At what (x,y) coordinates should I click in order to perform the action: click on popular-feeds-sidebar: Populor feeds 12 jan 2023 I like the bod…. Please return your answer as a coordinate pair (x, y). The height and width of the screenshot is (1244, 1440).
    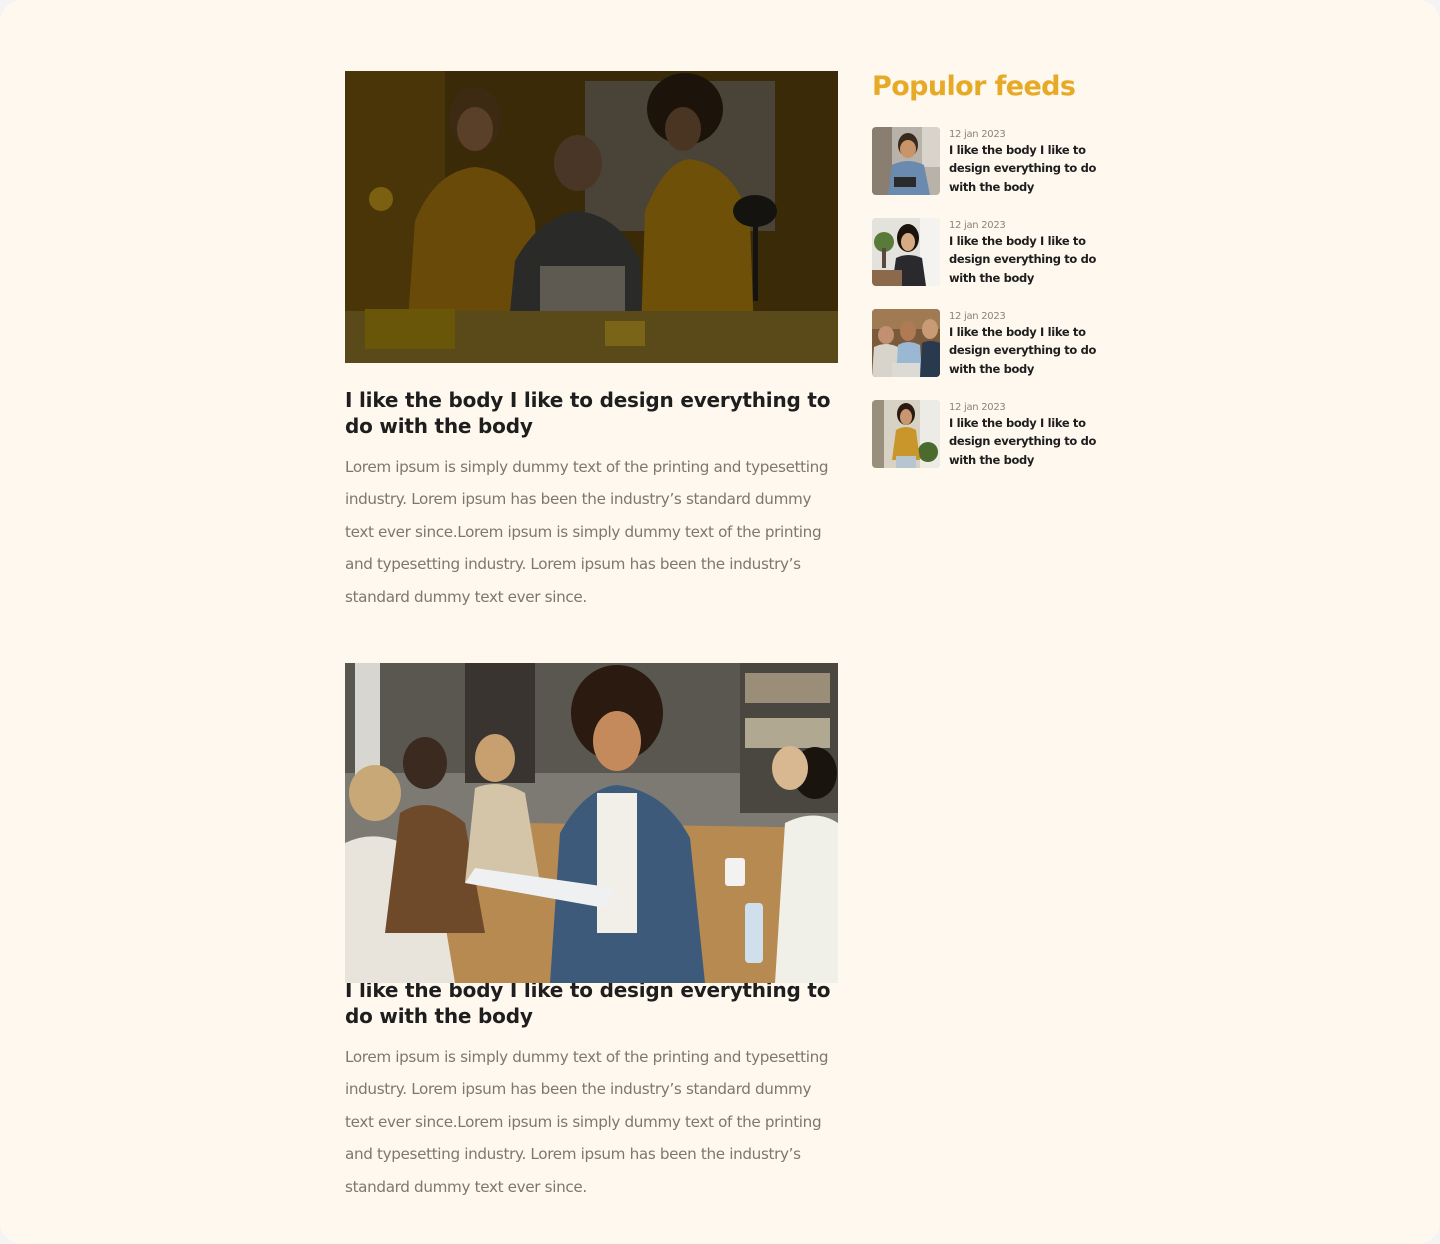
    Looking at the image, I should click on (992, 280).